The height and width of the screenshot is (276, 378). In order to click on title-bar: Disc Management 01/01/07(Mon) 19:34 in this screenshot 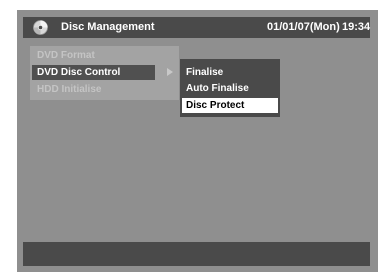, I will do `click(196, 27)`.